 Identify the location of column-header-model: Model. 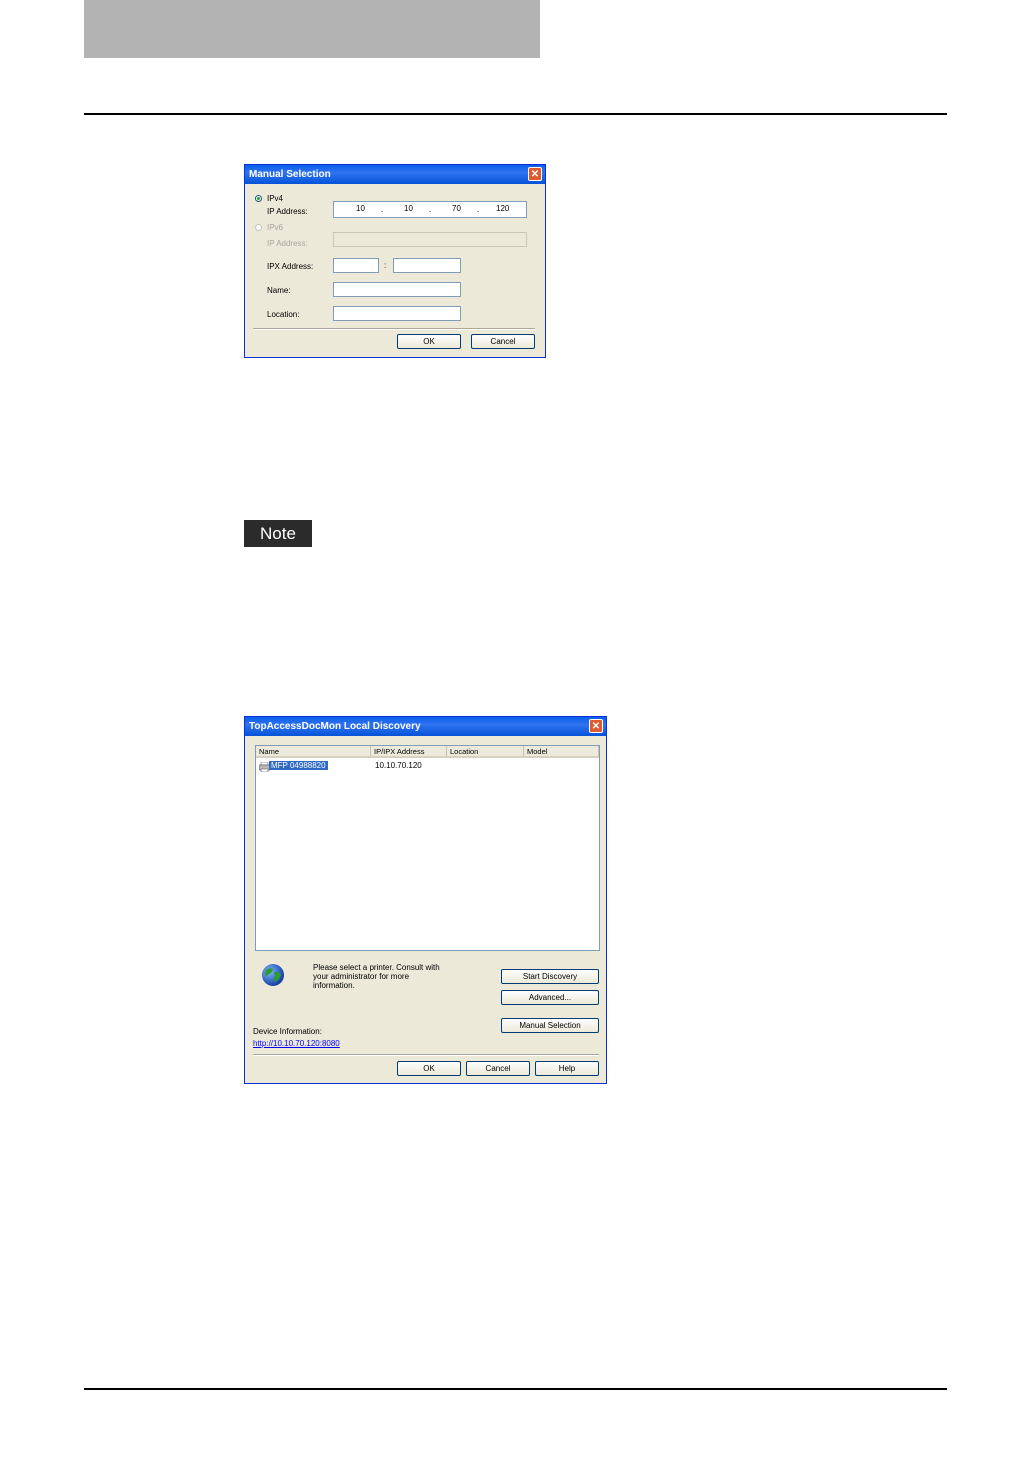
(561, 752).